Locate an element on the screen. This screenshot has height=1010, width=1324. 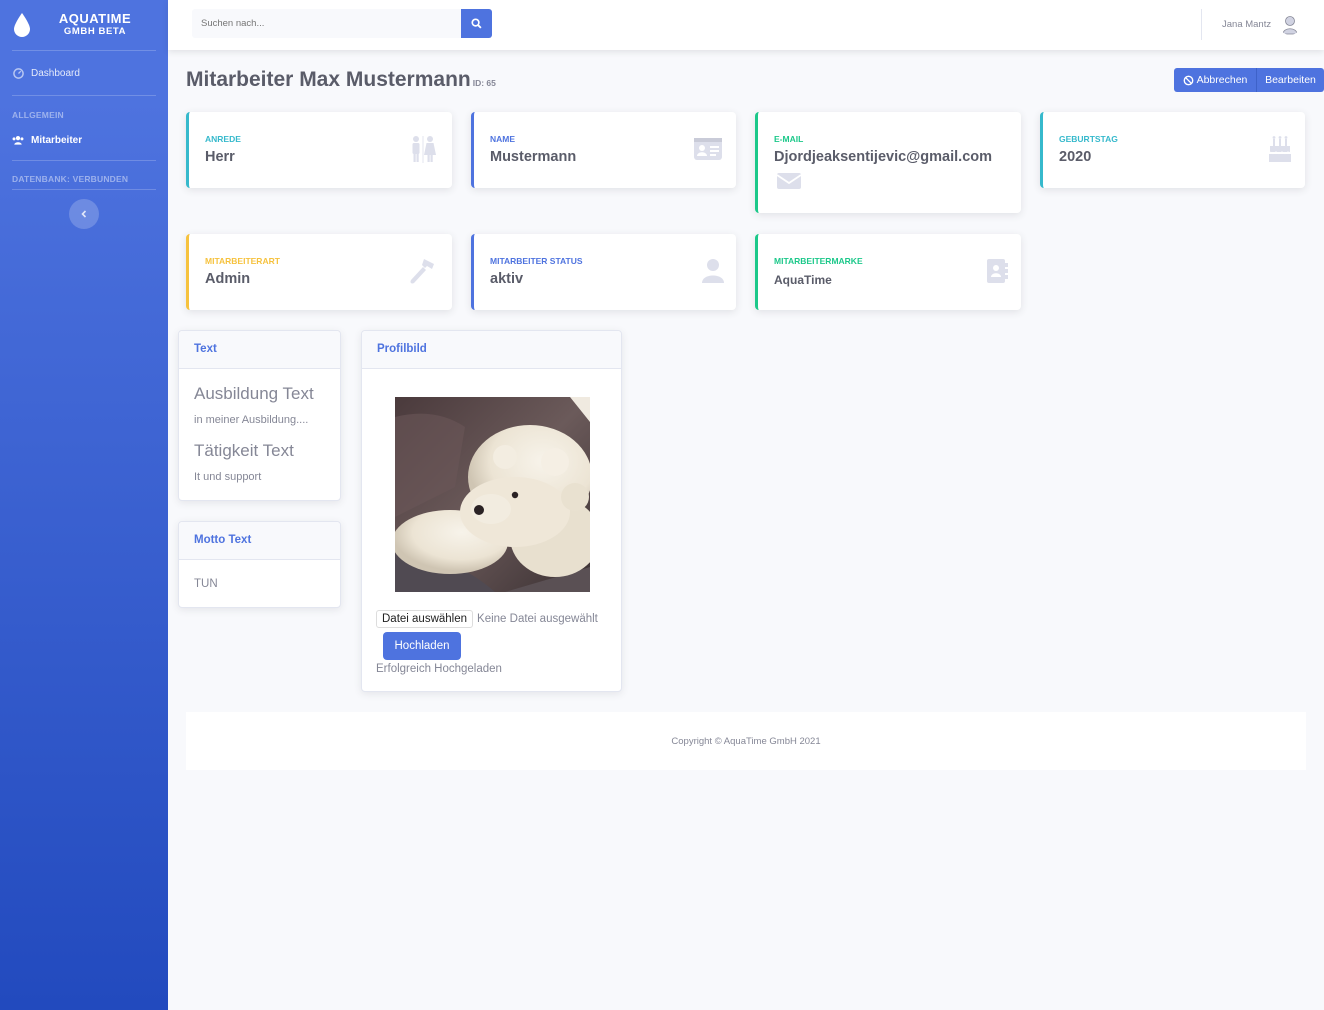
card-value: Mustermann is located at coordinates (533, 157).